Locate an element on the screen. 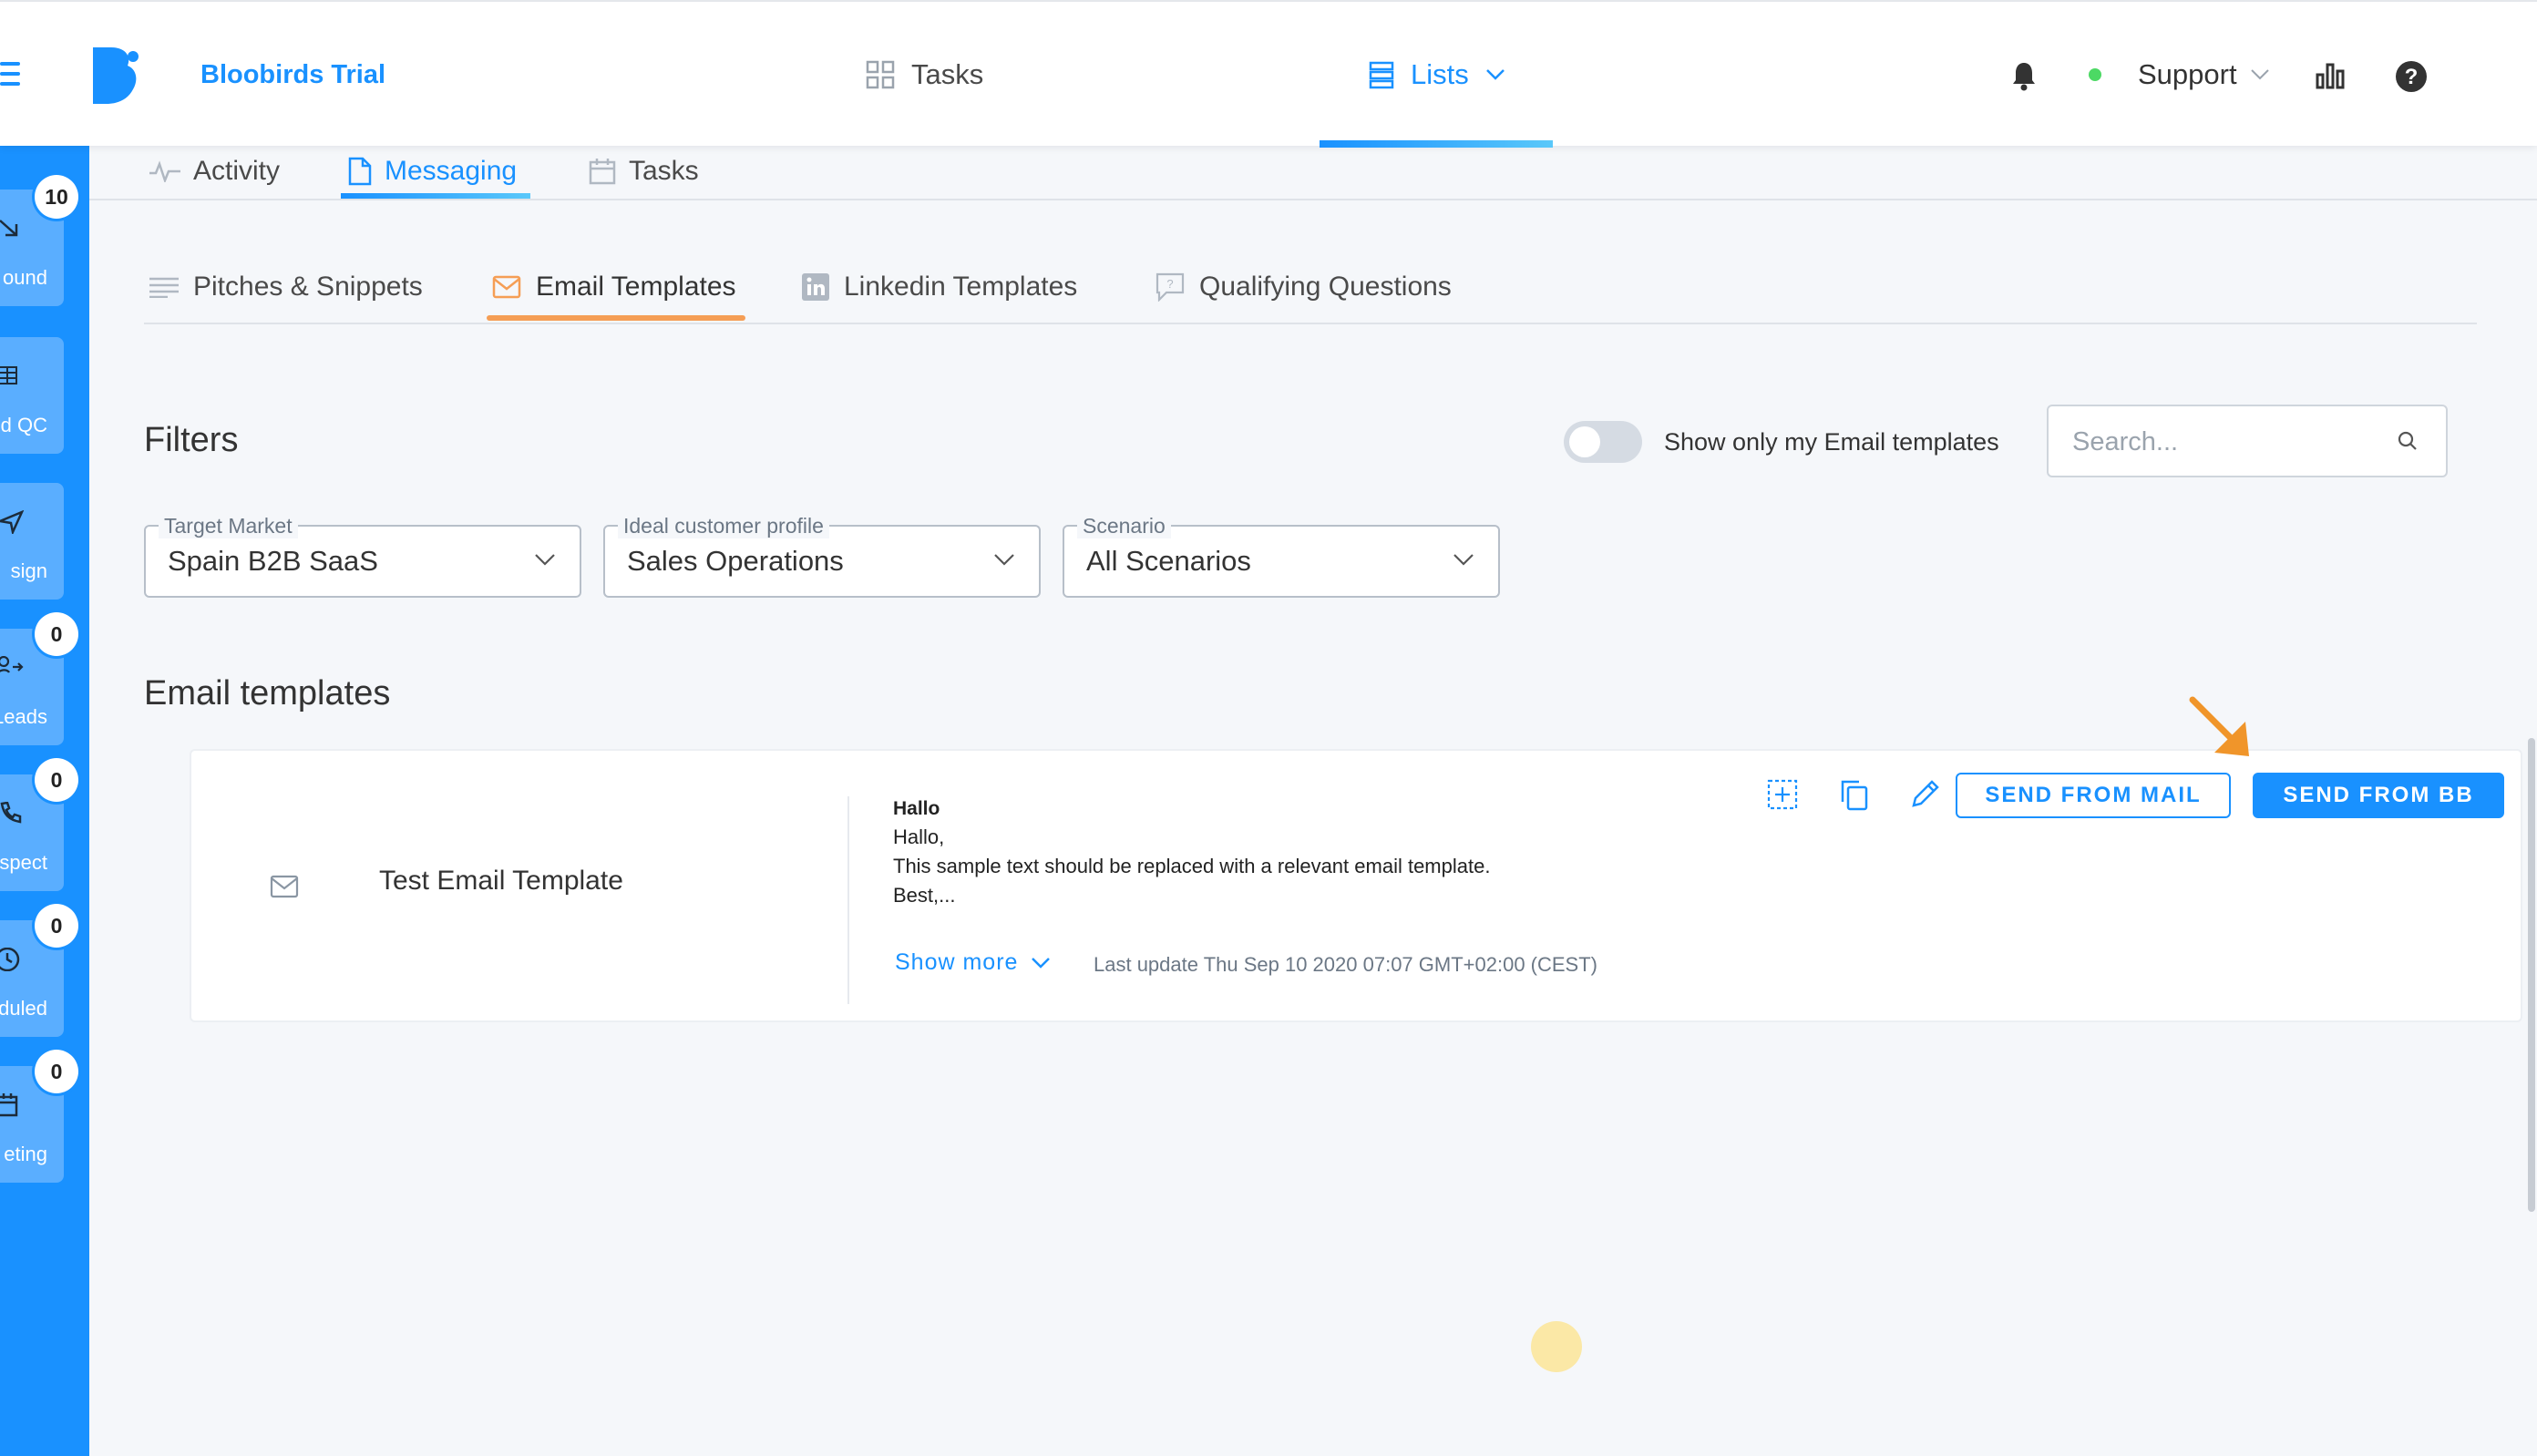 Image resolution: width=2537 pixels, height=1456 pixels. online-status-icon is located at coordinates (2095, 75).